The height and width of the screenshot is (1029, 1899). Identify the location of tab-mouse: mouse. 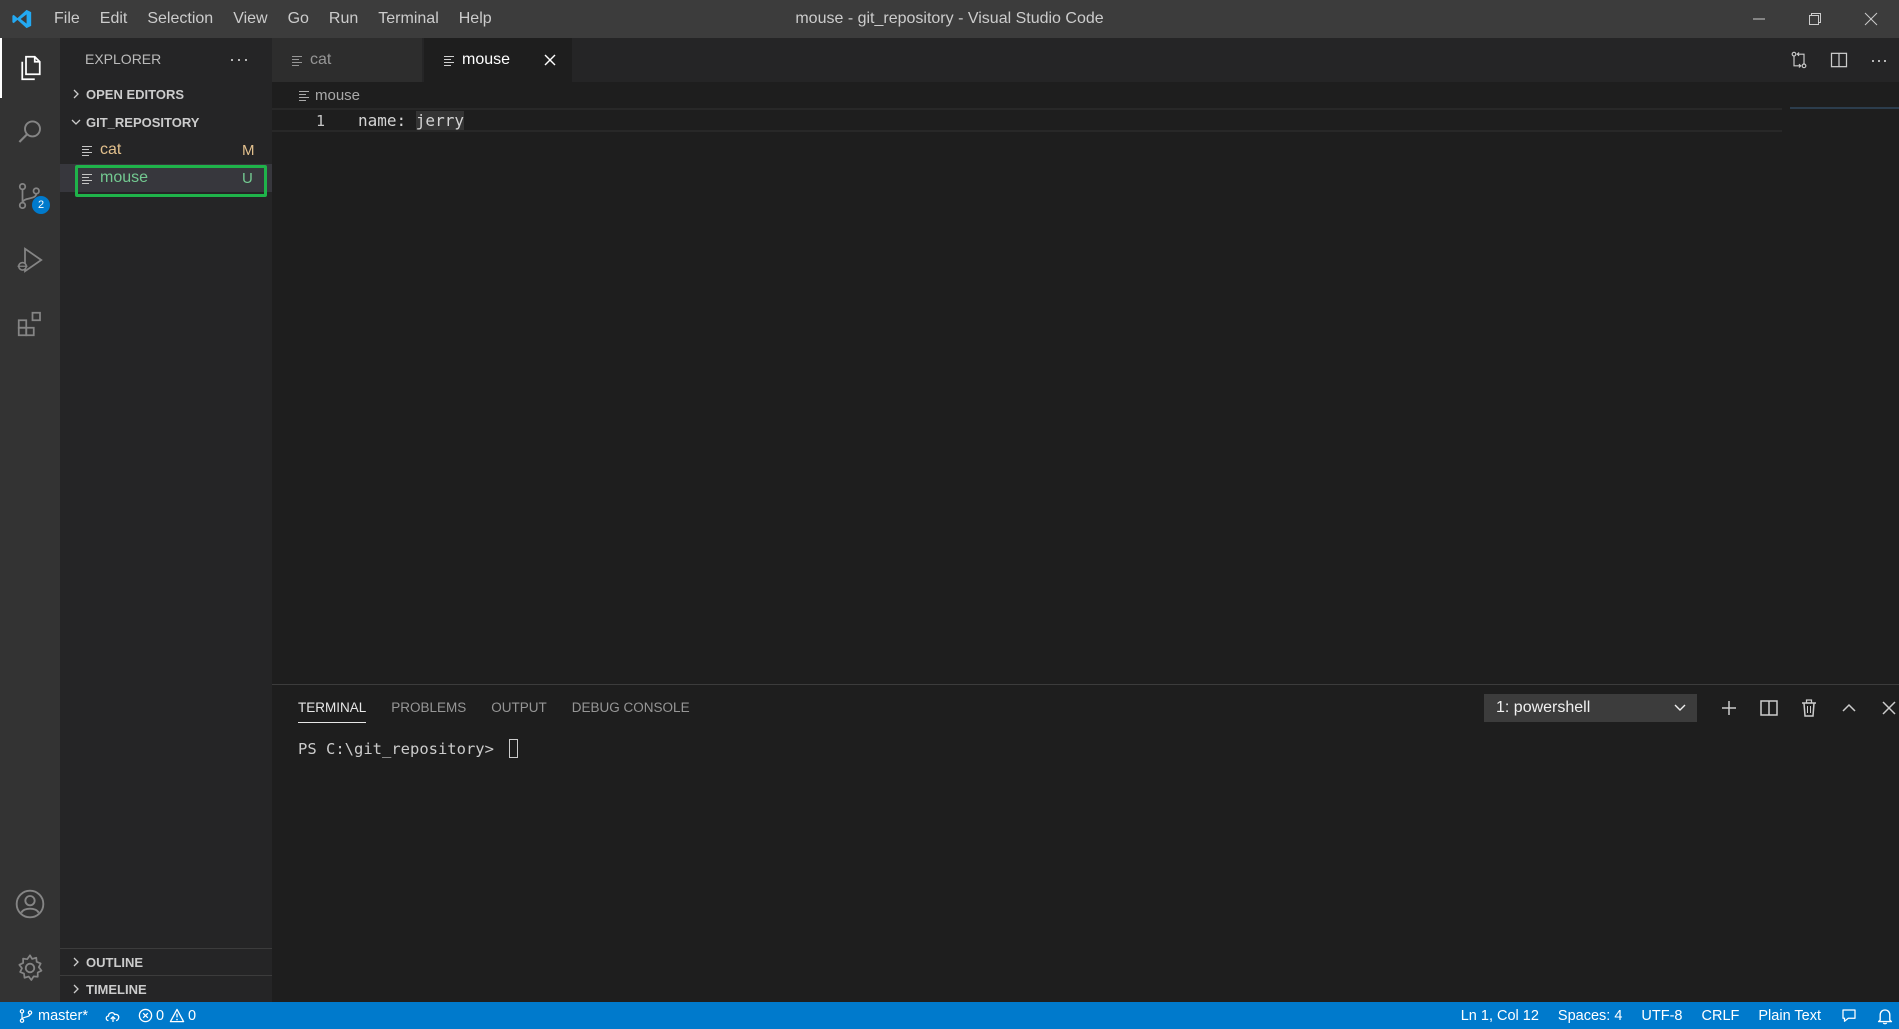
(498, 60).